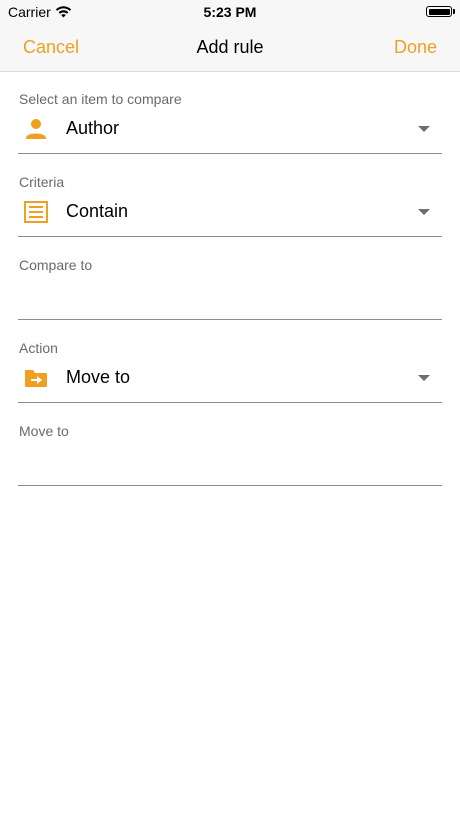 This screenshot has width=460, height=818. I want to click on move-to-input, so click(230, 464).